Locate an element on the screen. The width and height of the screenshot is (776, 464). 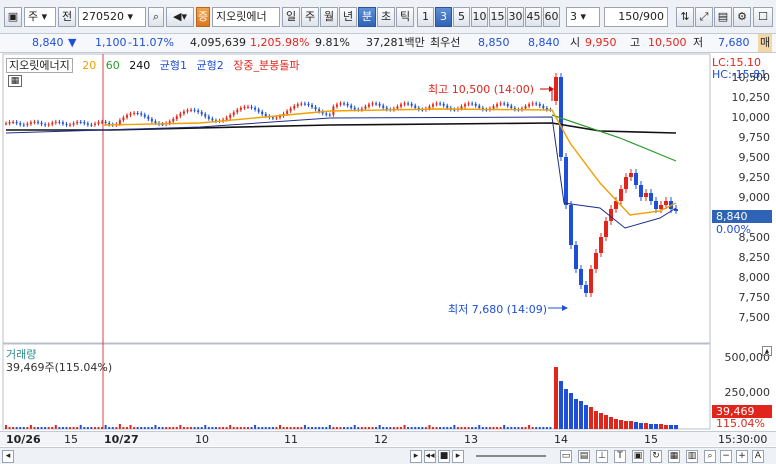
auto-icon: A is located at coordinates (758, 456).